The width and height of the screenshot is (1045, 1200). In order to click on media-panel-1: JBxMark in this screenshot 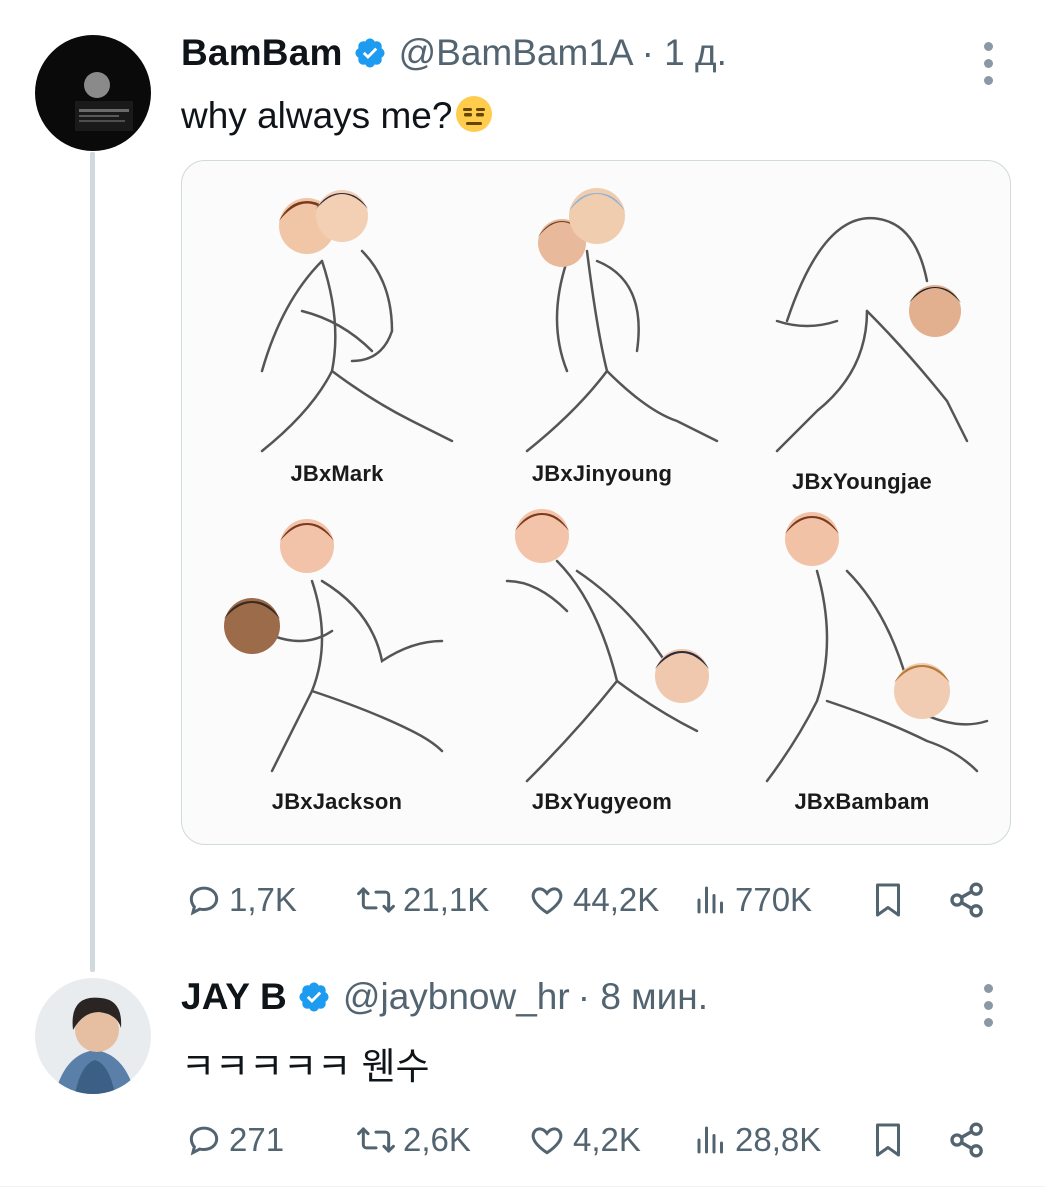, I will do `click(337, 336)`.